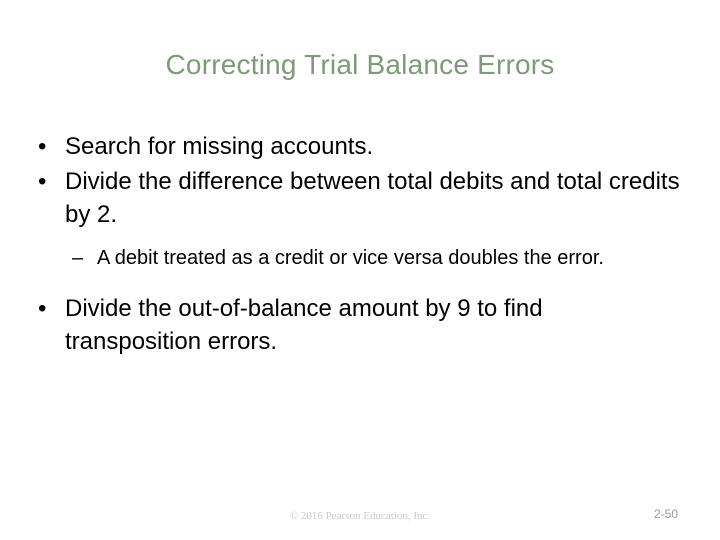  Describe the element at coordinates (665, 514) in the screenshot. I see `slide-number: 2-50` at that location.